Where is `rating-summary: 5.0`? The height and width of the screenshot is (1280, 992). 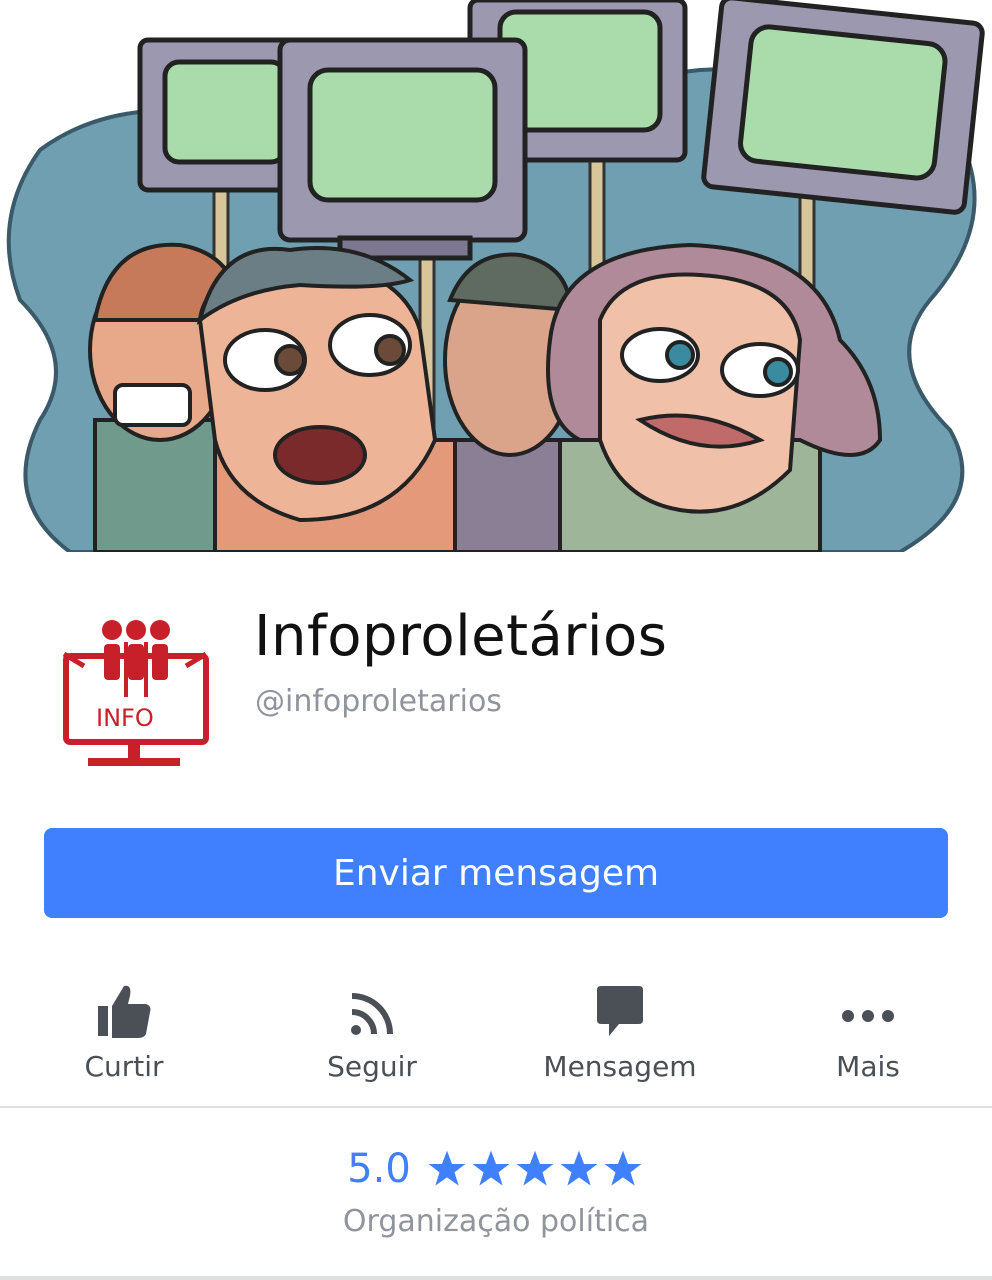 rating-summary: 5.0 is located at coordinates (496, 1169).